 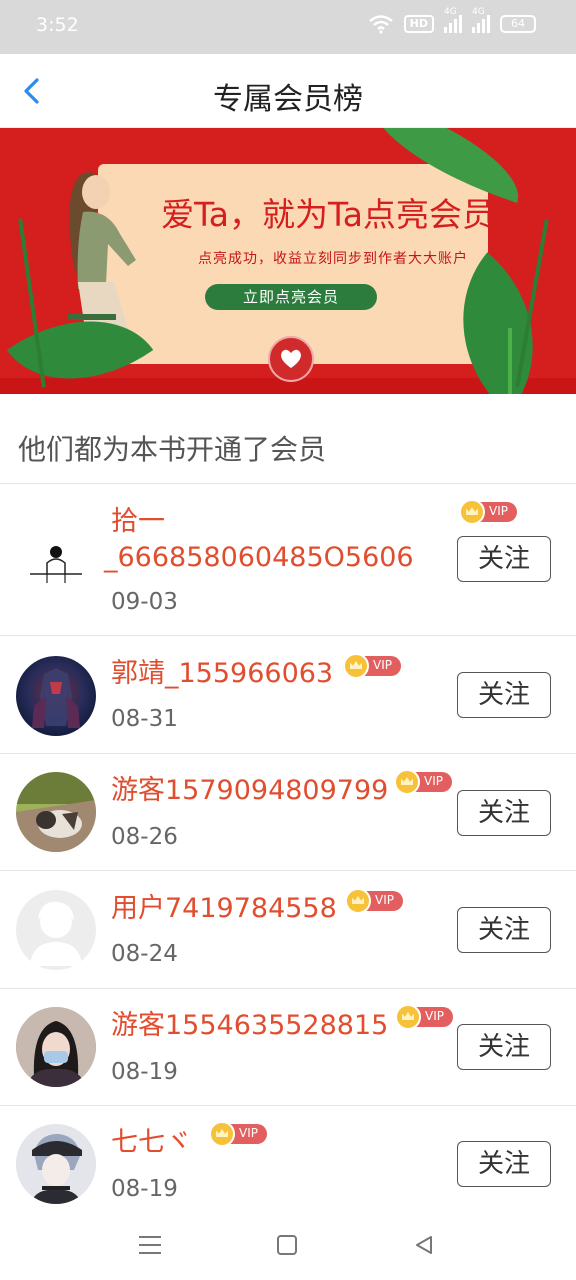 What do you see at coordinates (288, 27) in the screenshot?
I see `status-bar: 3:52 HD 4G 4G 64` at bounding box center [288, 27].